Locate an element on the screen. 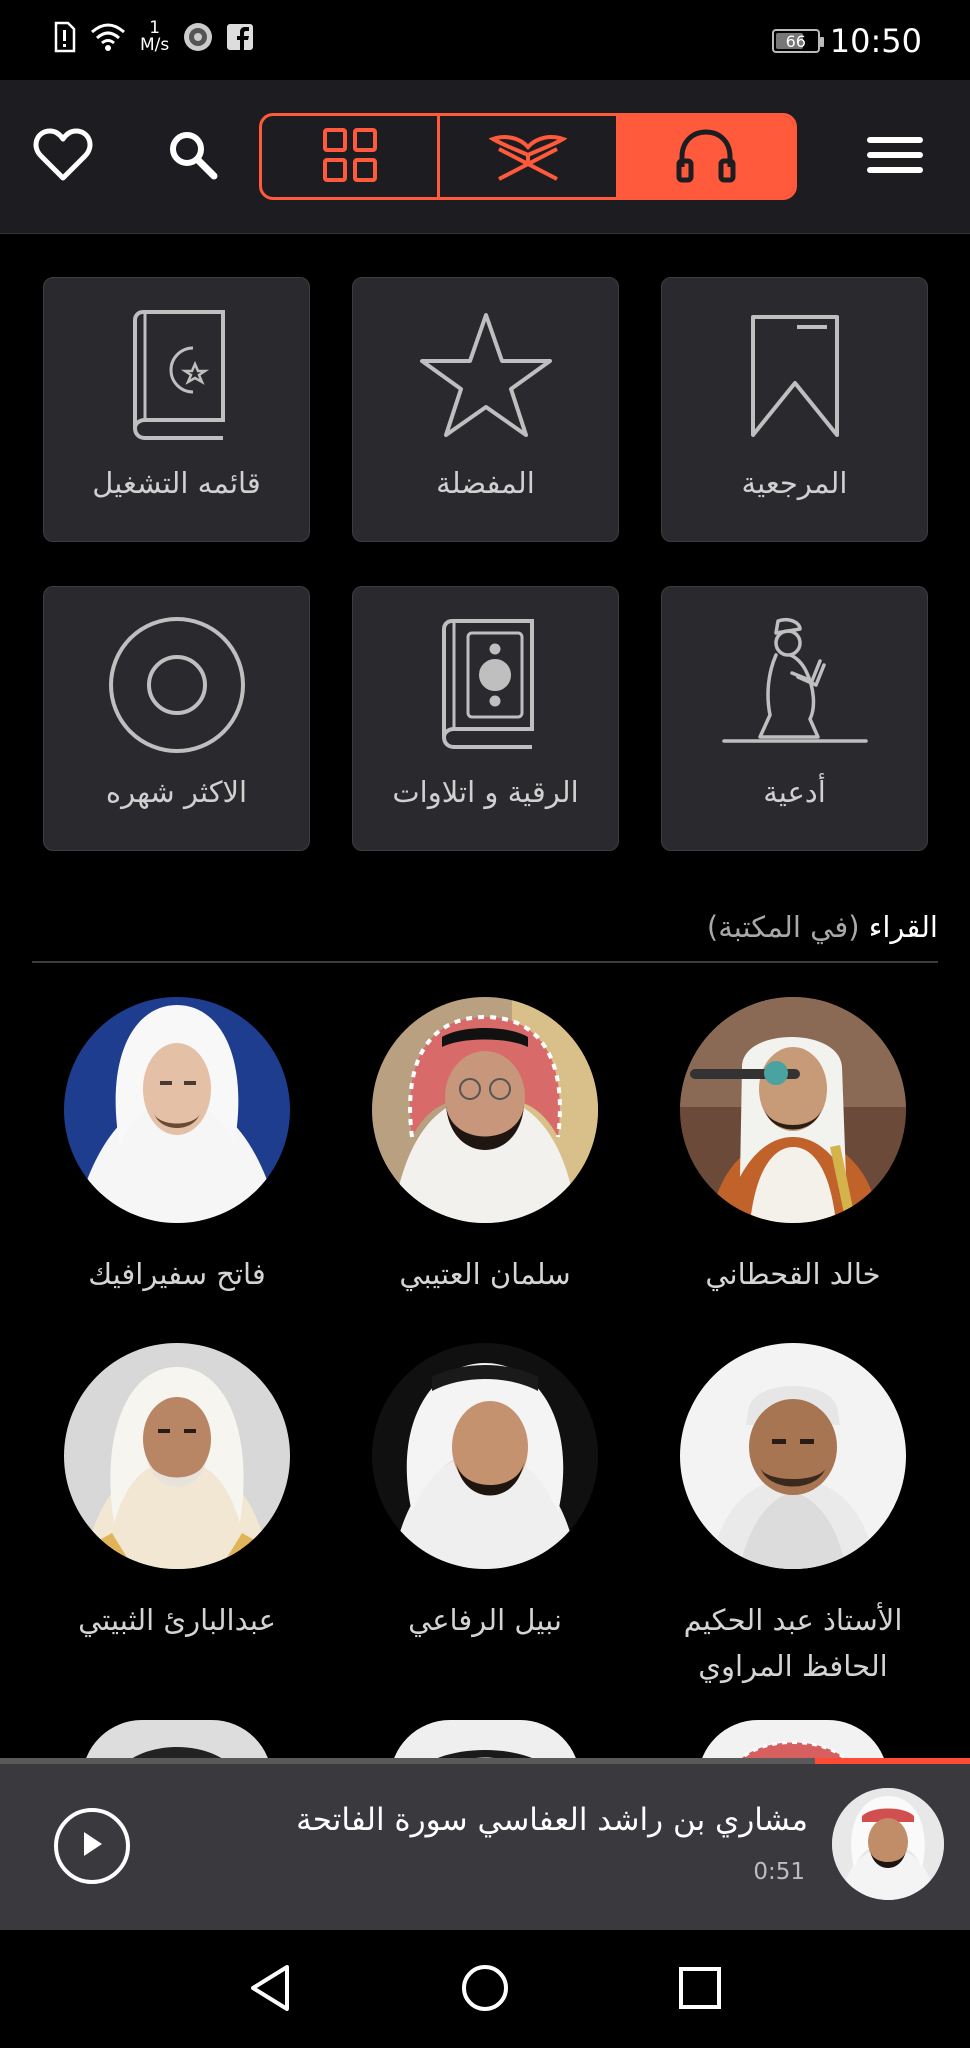 This screenshot has height=2048, width=970. reader-name: فاتح سفيرافيك is located at coordinates (177, 1274).